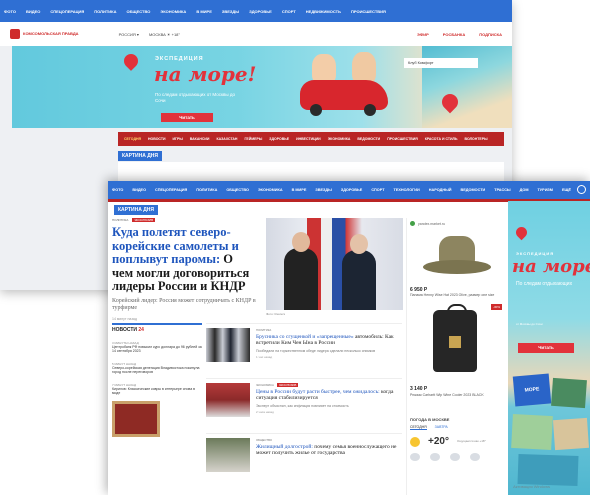 The image size is (590, 495). Describe the element at coordinates (264, 440) in the screenshot. I see `rubric-tag: ОБЩЕСТВО` at that location.